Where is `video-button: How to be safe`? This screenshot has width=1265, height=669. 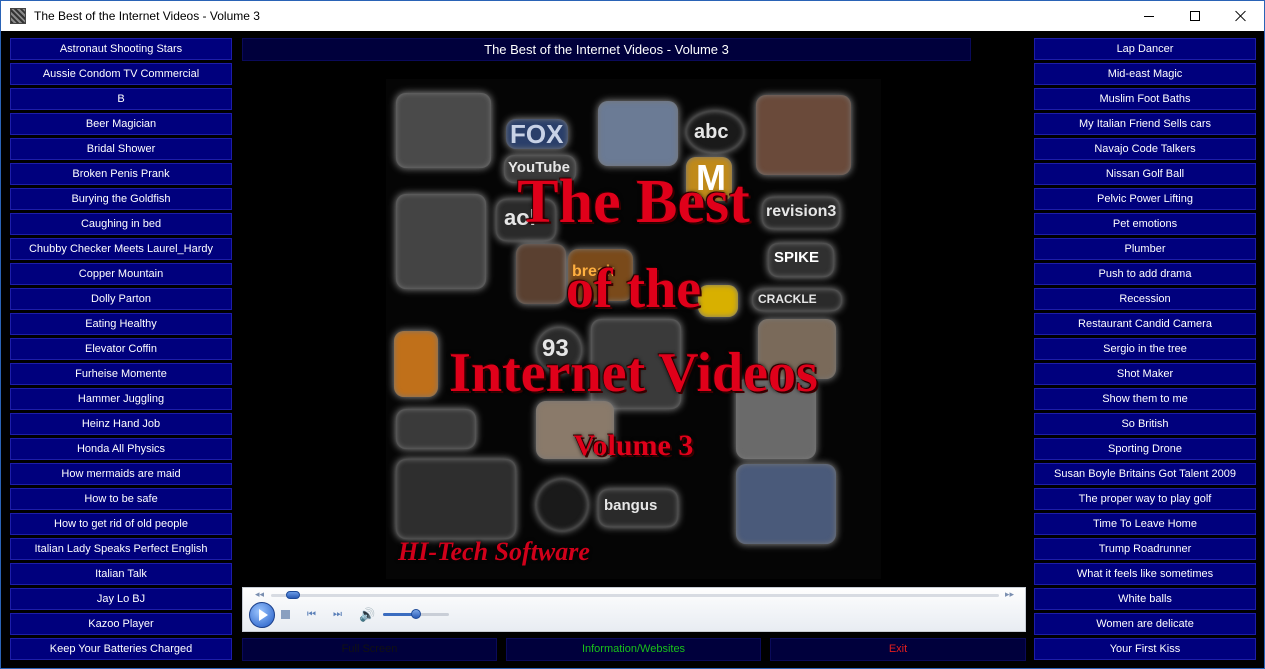
video-button: How to be safe is located at coordinates (121, 499).